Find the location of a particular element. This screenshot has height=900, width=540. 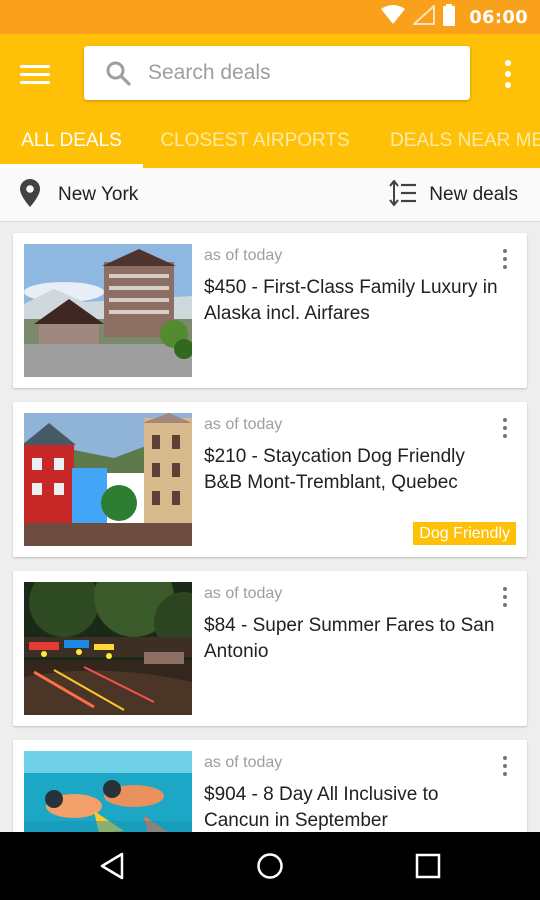

search-icon is located at coordinates (118, 73).